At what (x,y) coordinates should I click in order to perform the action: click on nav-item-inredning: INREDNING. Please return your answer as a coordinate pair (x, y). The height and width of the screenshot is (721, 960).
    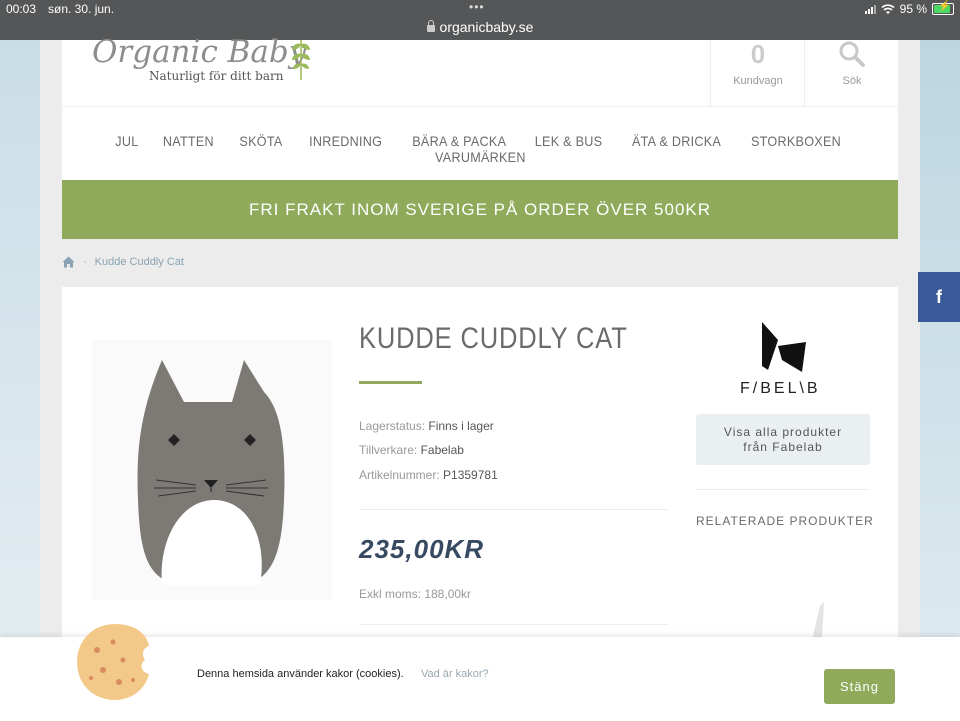
    Looking at the image, I should click on (345, 141).